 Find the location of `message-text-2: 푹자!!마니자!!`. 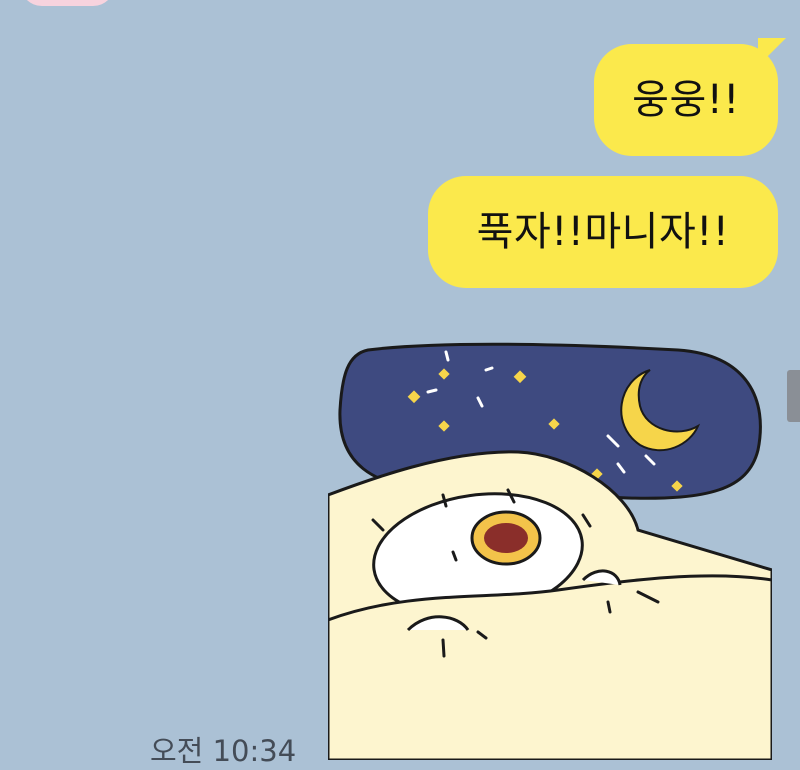

message-text-2: 푹자!!마니자!! is located at coordinates (603, 232).